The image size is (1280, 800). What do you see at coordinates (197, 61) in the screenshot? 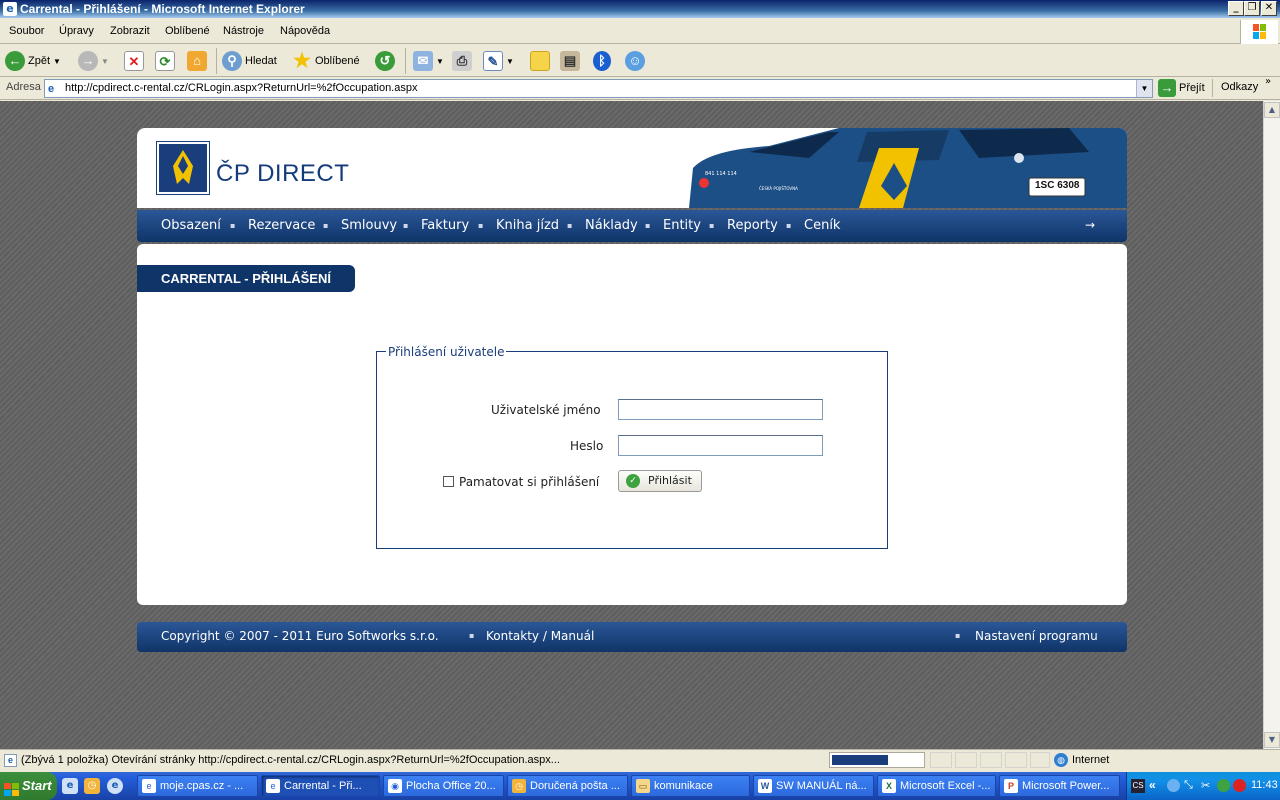
I see `home-button: ⌂` at bounding box center [197, 61].